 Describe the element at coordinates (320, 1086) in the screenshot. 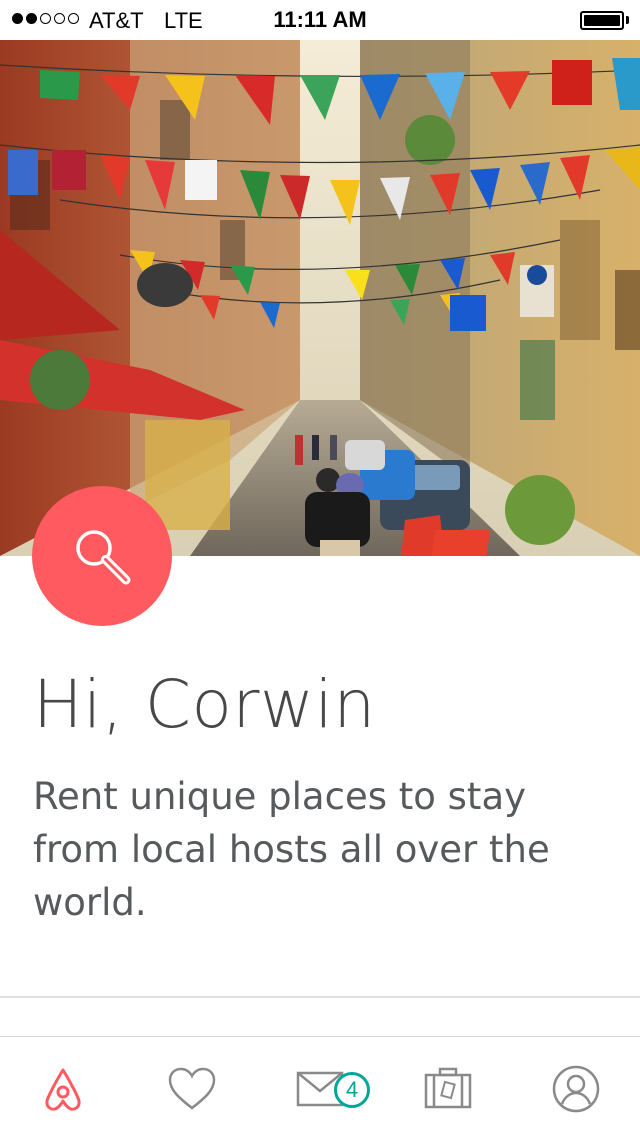

I see `bottom-tab-bar` at that location.